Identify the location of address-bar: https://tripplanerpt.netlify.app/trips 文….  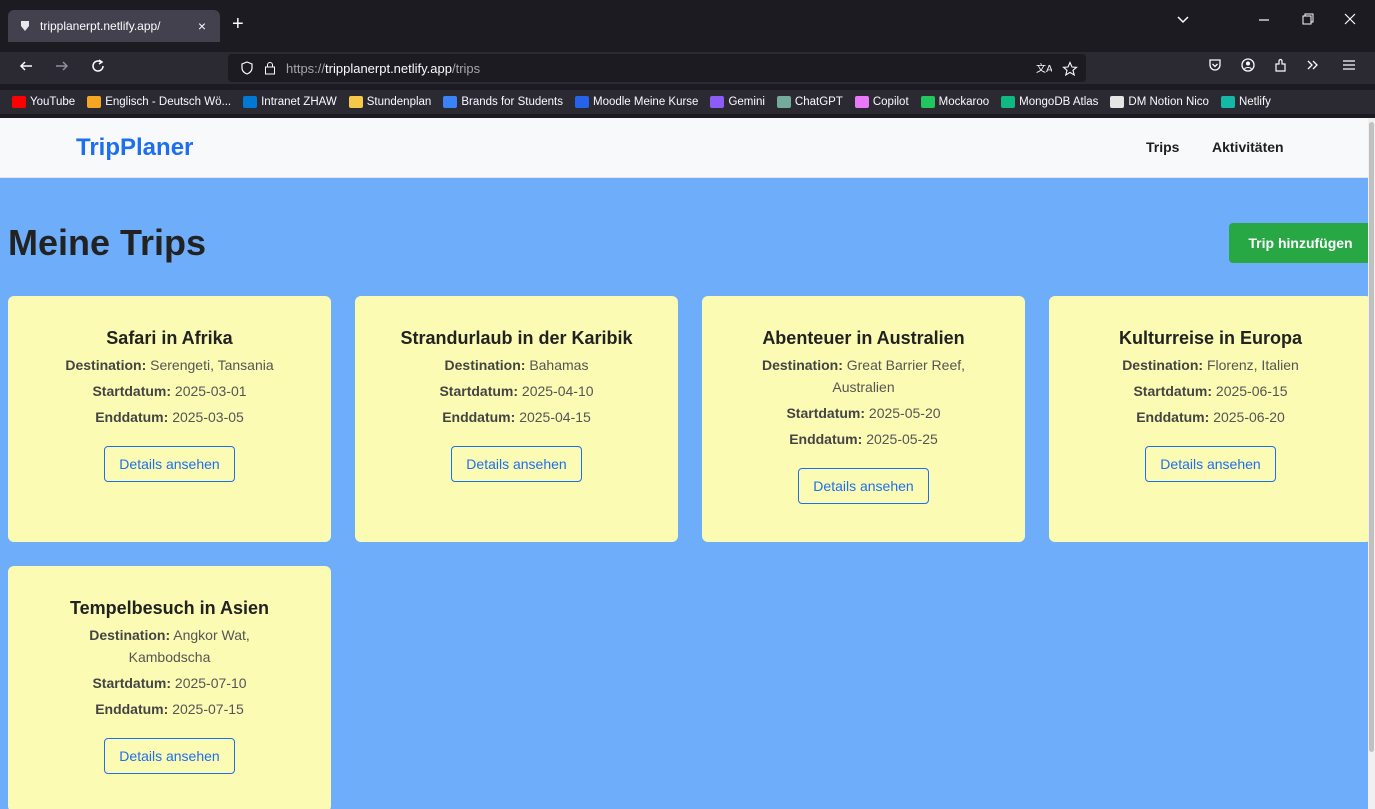
(657, 68).